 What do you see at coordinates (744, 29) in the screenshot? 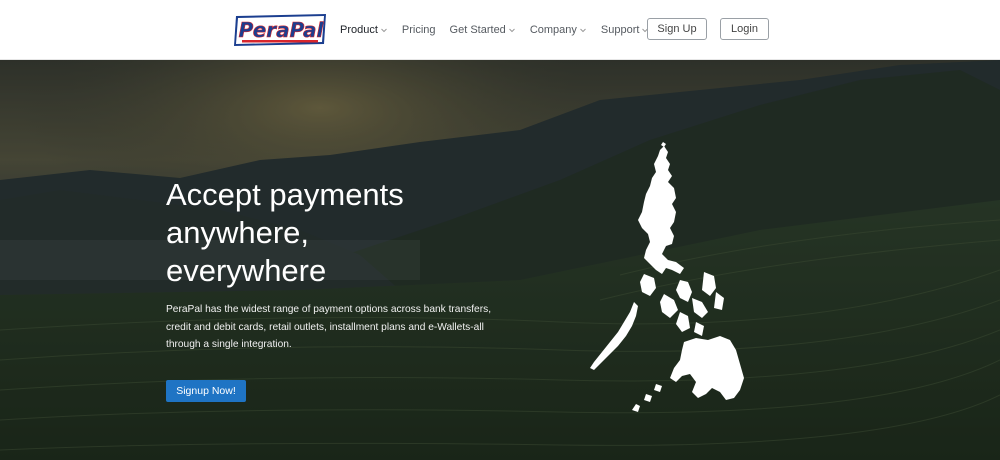
I see `login-button: Login` at bounding box center [744, 29].